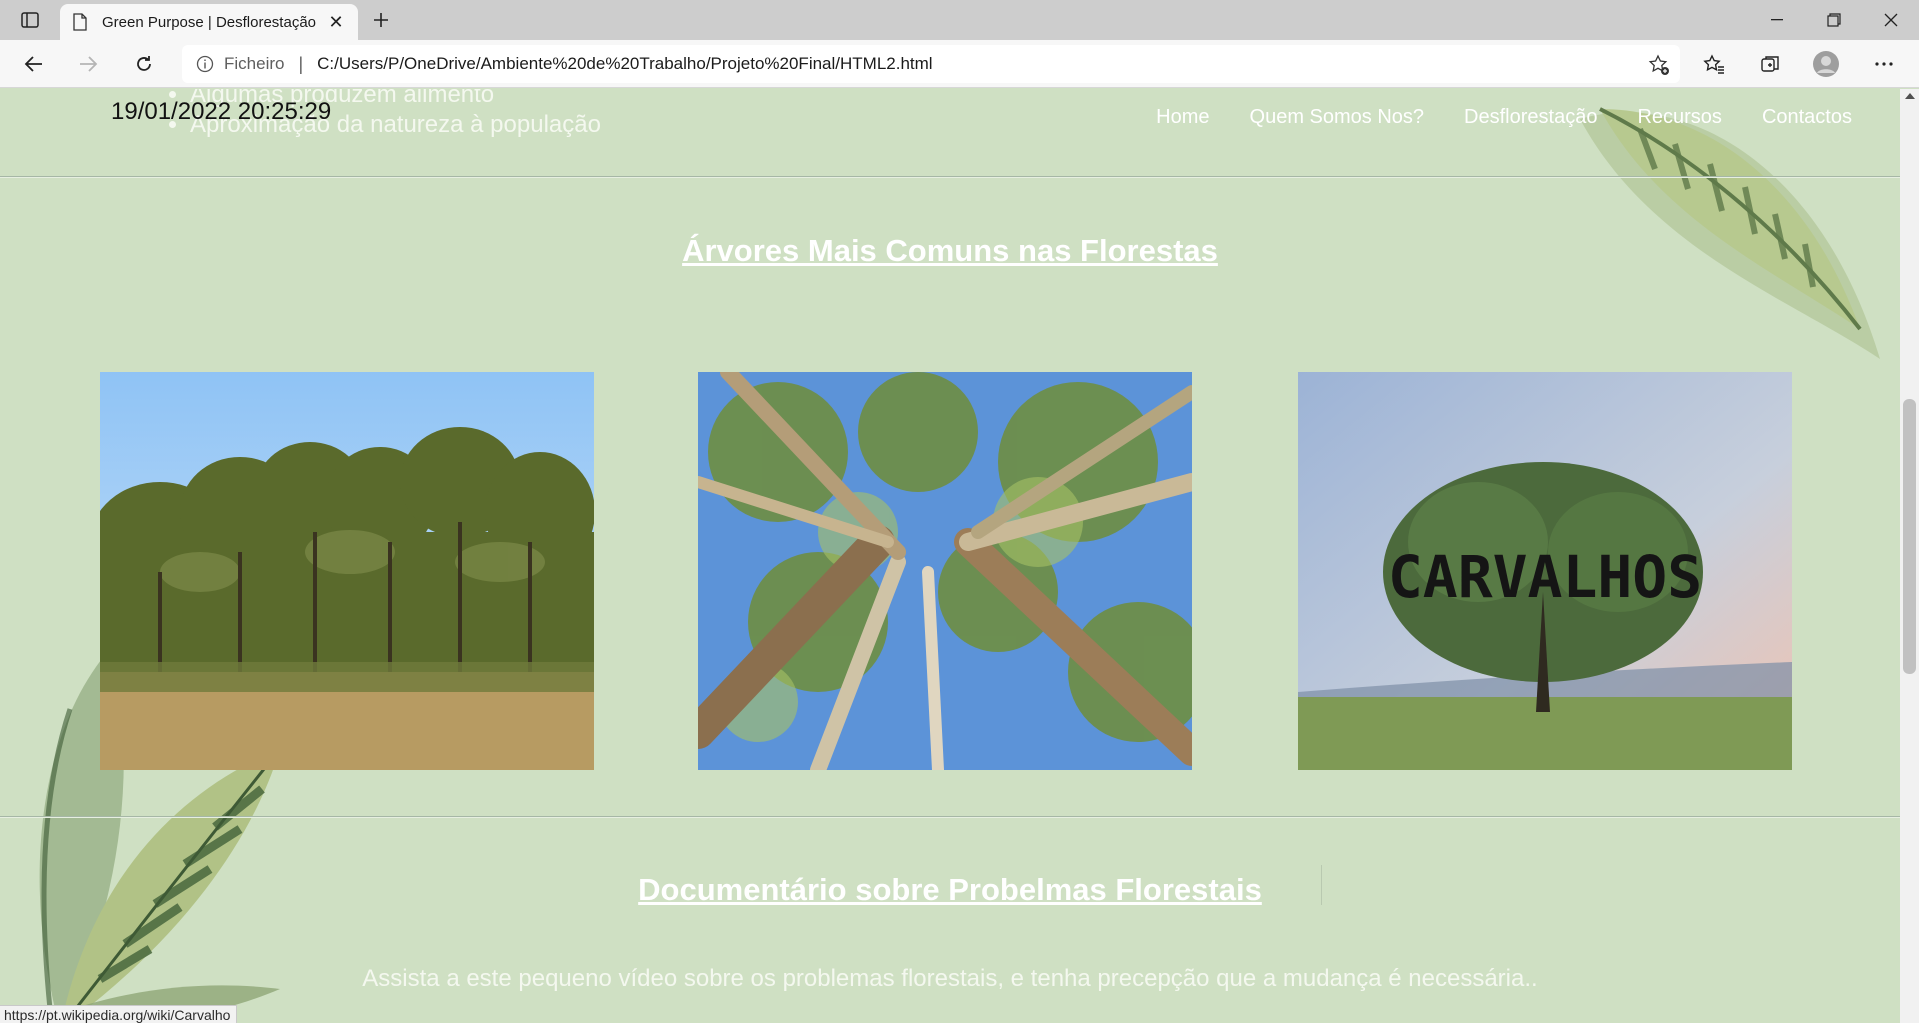 The height and width of the screenshot is (1023, 1919). What do you see at coordinates (1770, 64) in the screenshot?
I see `collections-icon` at bounding box center [1770, 64].